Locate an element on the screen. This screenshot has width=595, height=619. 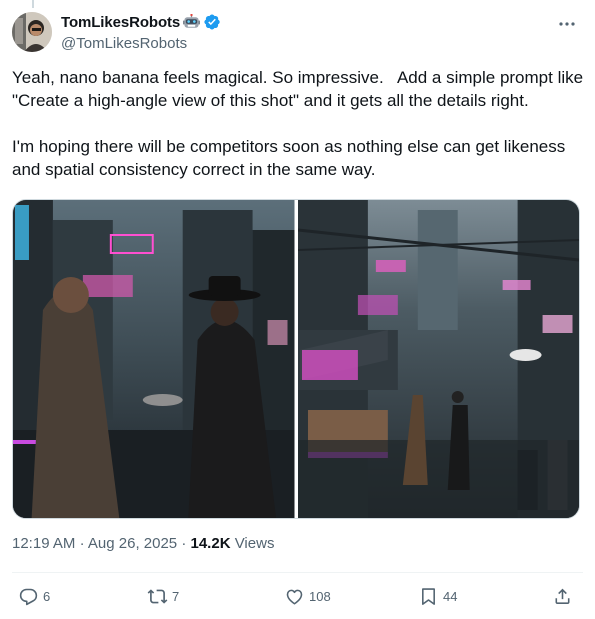
bookmark-icon is located at coordinates (428, 596).